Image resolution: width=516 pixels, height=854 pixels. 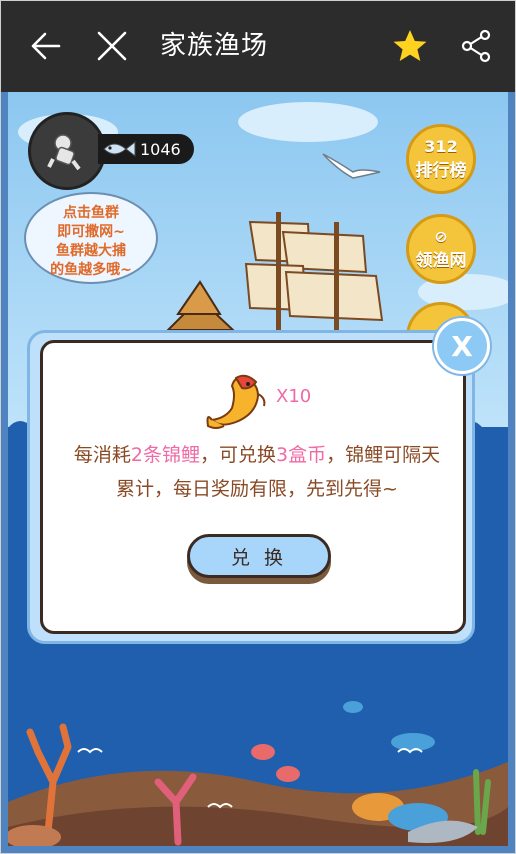 I want to click on koi-multiplier: X10, so click(x=294, y=396).